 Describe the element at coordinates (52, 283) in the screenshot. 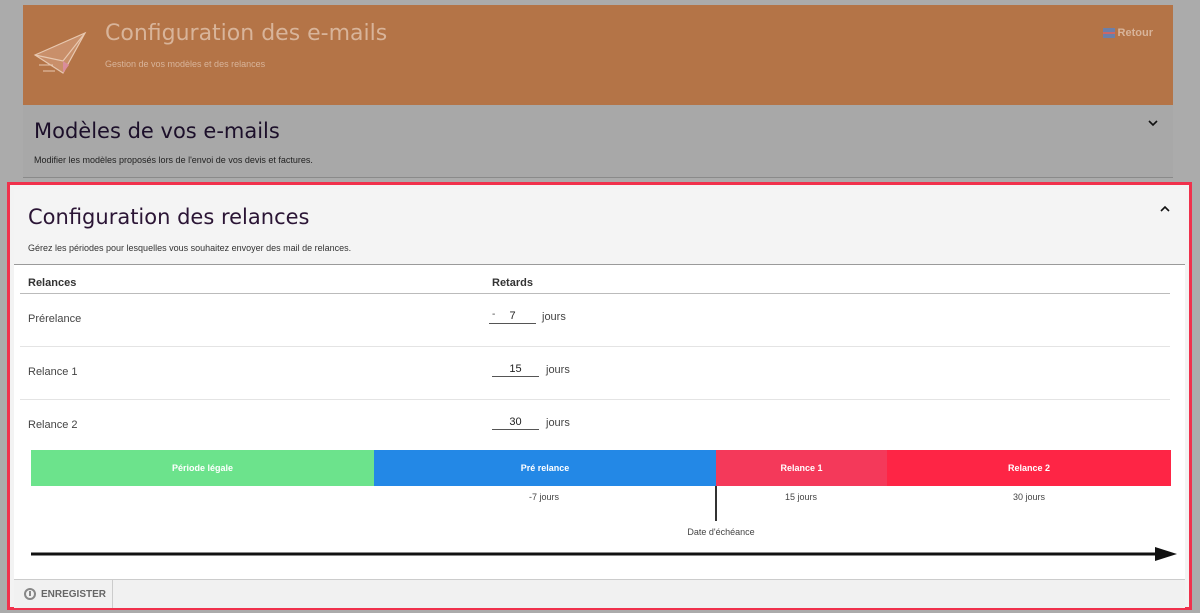

I see `column-relances: Relances` at that location.